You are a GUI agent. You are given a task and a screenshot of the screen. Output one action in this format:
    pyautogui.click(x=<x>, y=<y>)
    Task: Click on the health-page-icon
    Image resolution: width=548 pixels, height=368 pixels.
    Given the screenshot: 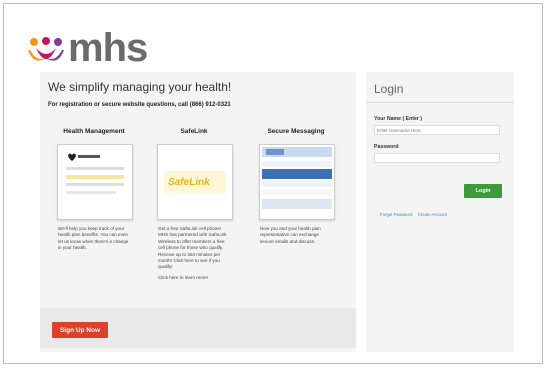 What is the action you would take?
    pyautogui.click(x=95, y=173)
    